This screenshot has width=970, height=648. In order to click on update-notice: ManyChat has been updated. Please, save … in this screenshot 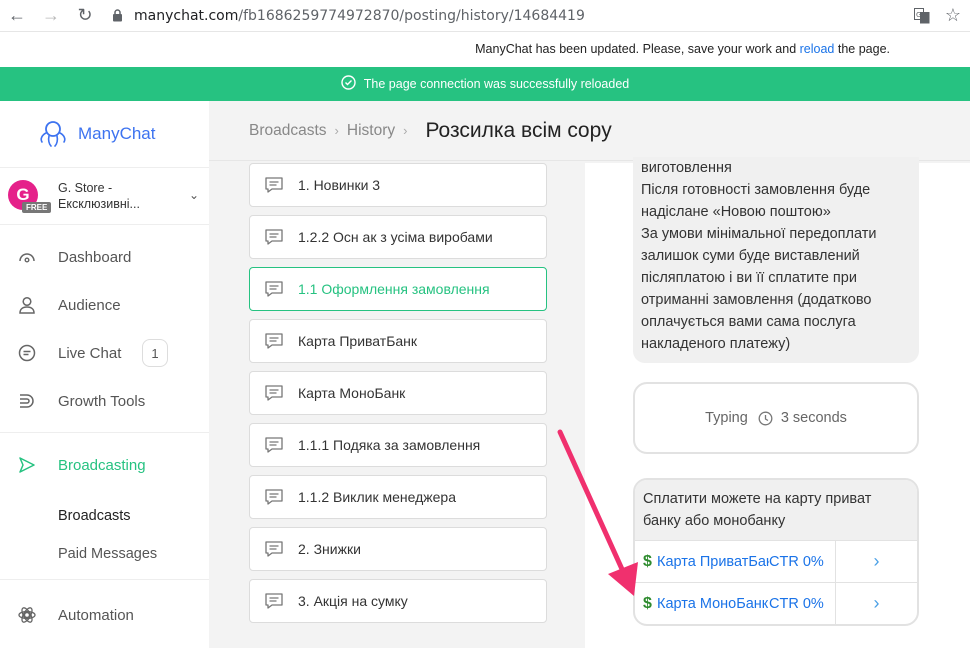, I will do `click(485, 49)`.